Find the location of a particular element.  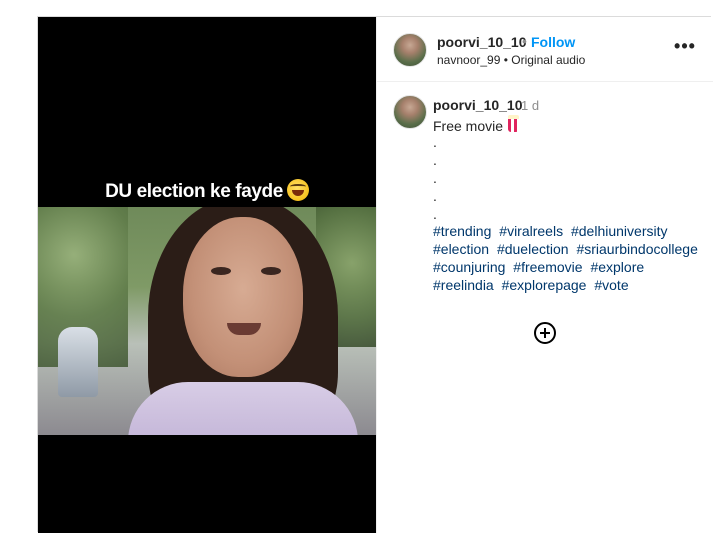

hashtag-link: #vote is located at coordinates (611, 285).